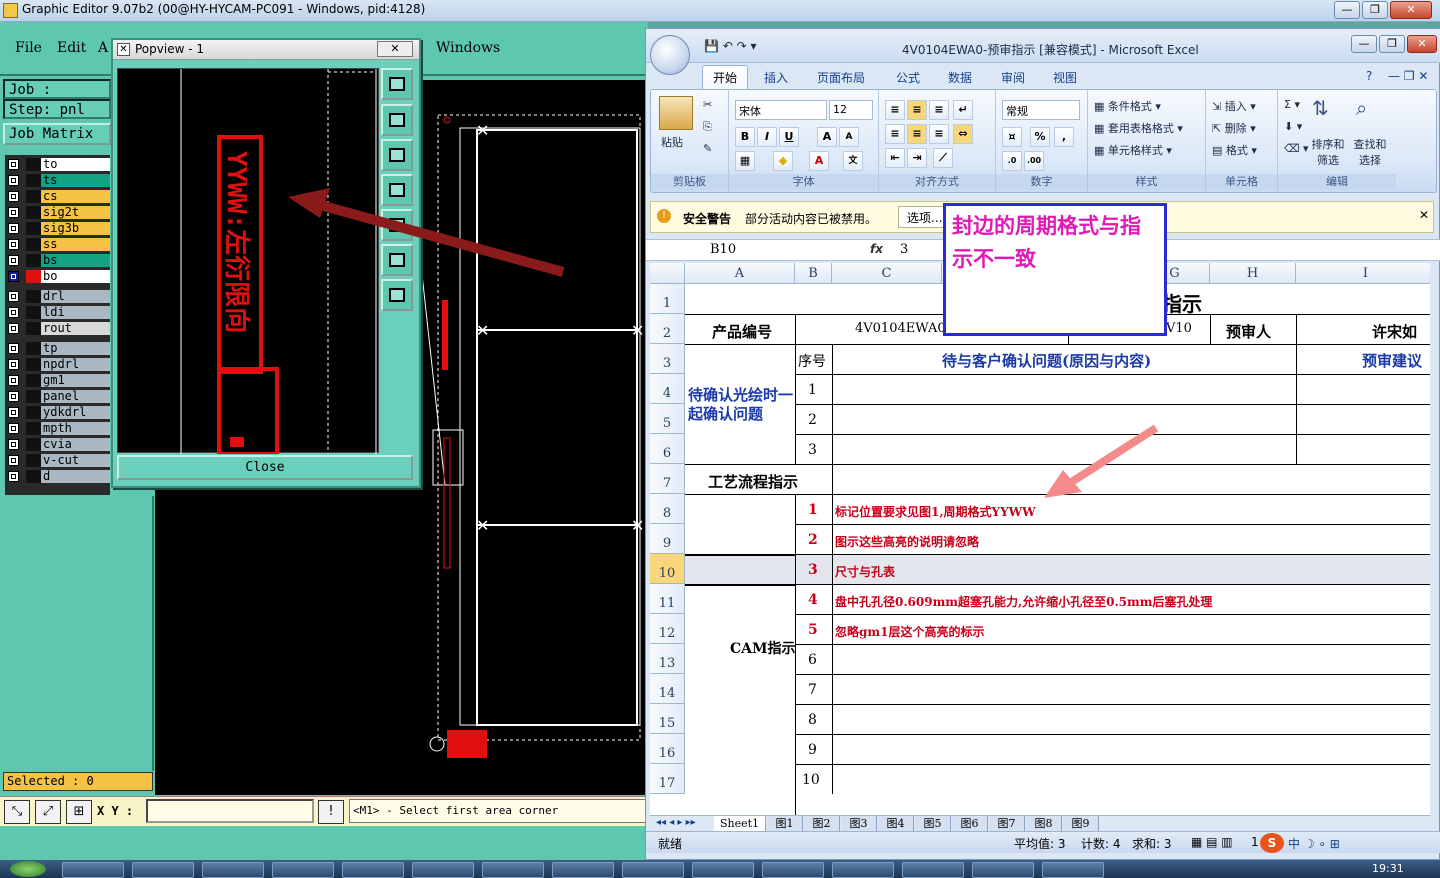 The image size is (1440, 878). What do you see at coordinates (917, 158) in the screenshot?
I see `increase-indent-icon: ⇥` at bounding box center [917, 158].